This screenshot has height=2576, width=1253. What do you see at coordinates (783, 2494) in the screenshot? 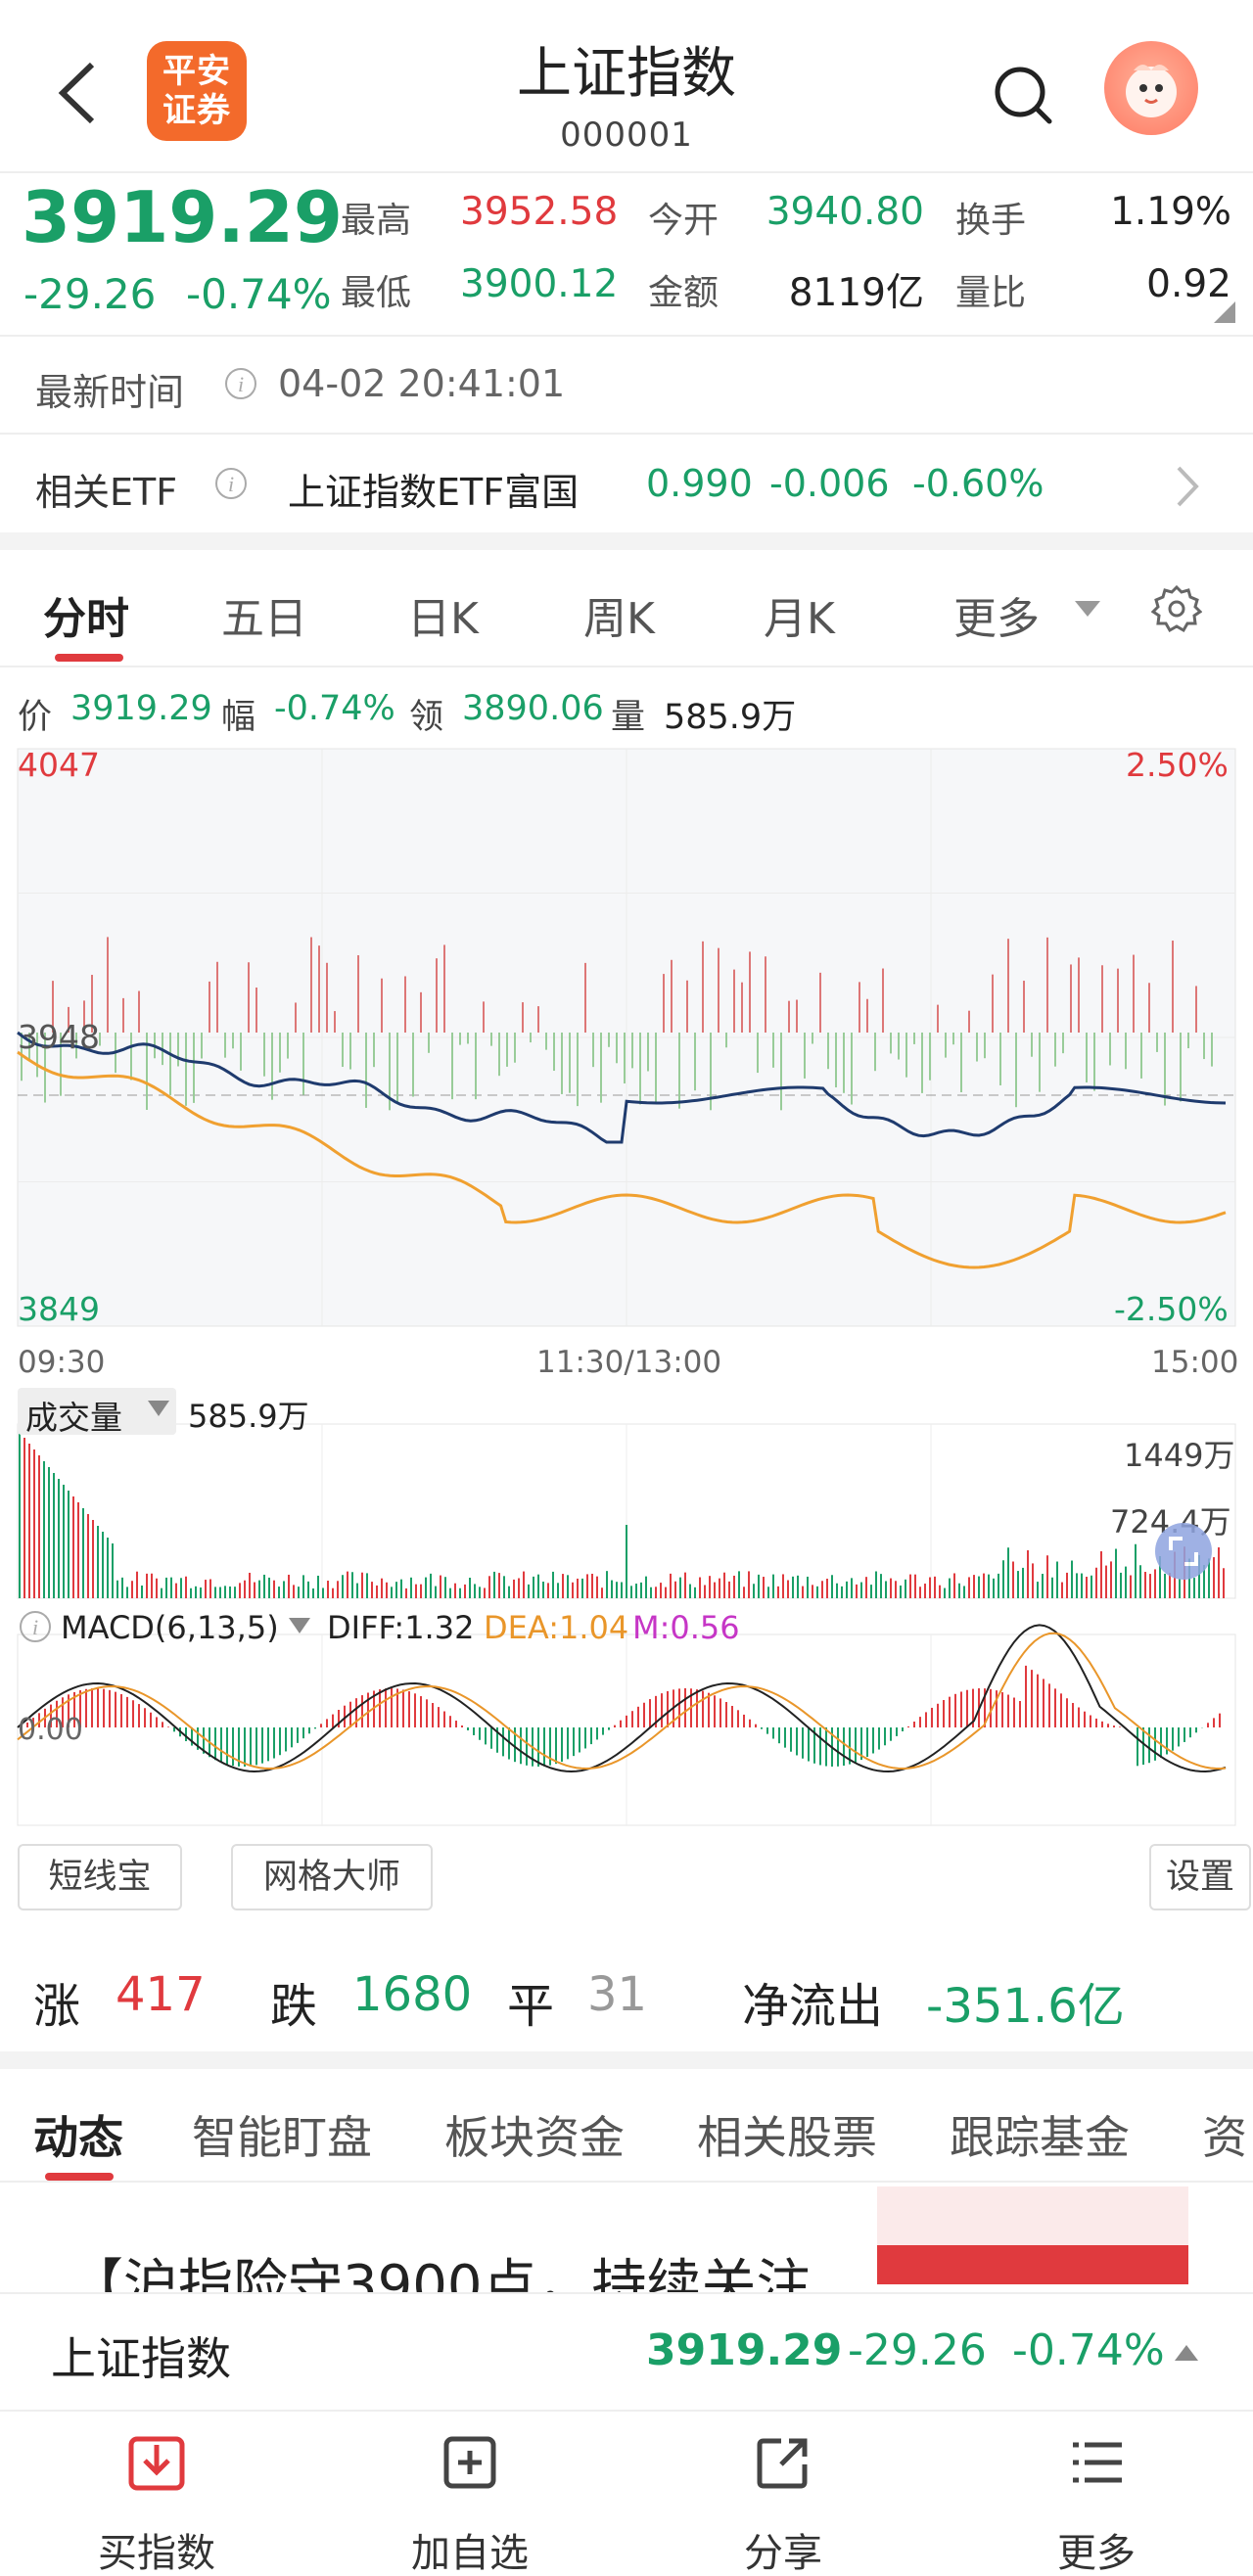
I see `share-button: 分享` at bounding box center [783, 2494].